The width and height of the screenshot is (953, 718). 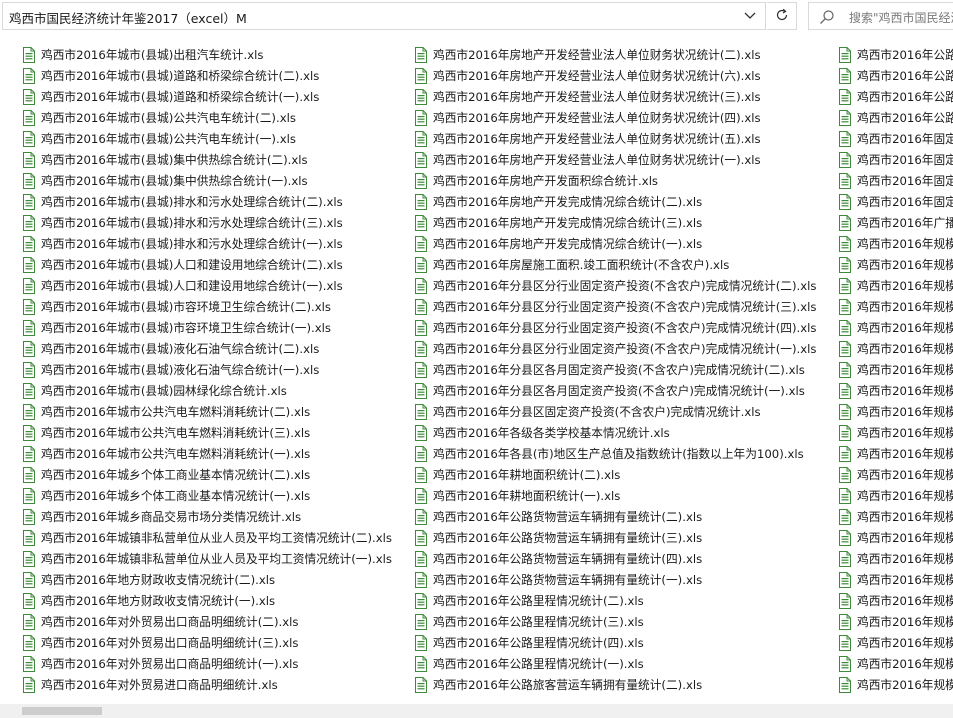 What do you see at coordinates (205, 96) in the screenshot?
I see `file-item: 鸡西市2016年城市(县城)道路和桥梁综合统计(一).xls` at bounding box center [205, 96].